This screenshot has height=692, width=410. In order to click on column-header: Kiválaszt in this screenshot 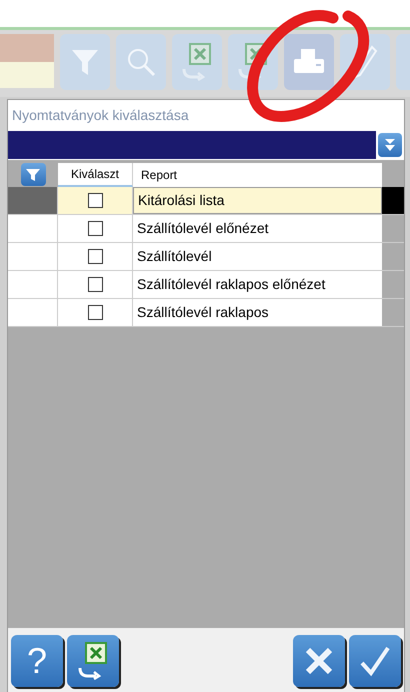, I will do `click(95, 175)`.